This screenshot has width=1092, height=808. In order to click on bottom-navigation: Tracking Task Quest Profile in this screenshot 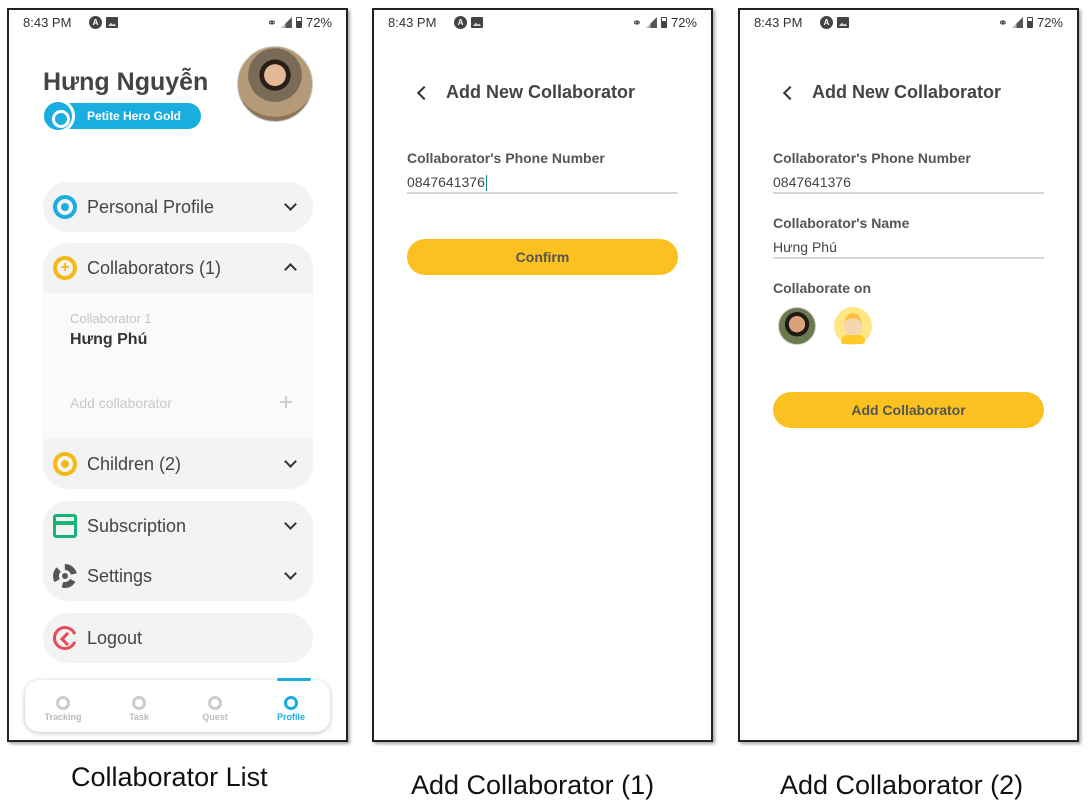, I will do `click(177, 705)`.